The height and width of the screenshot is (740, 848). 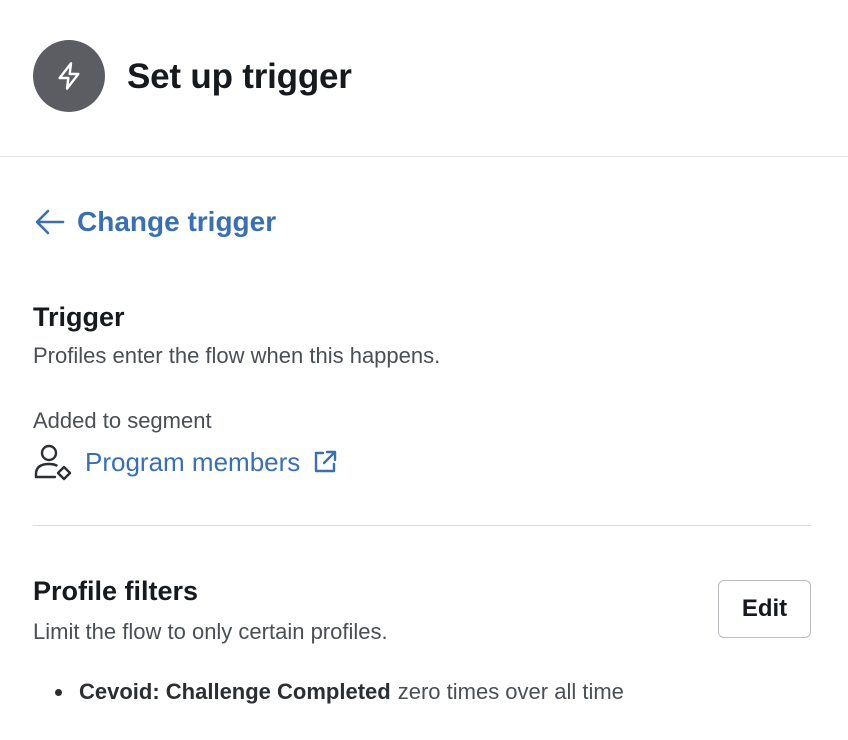 What do you see at coordinates (55, 222) in the screenshot?
I see `arrow-left-icon` at bounding box center [55, 222].